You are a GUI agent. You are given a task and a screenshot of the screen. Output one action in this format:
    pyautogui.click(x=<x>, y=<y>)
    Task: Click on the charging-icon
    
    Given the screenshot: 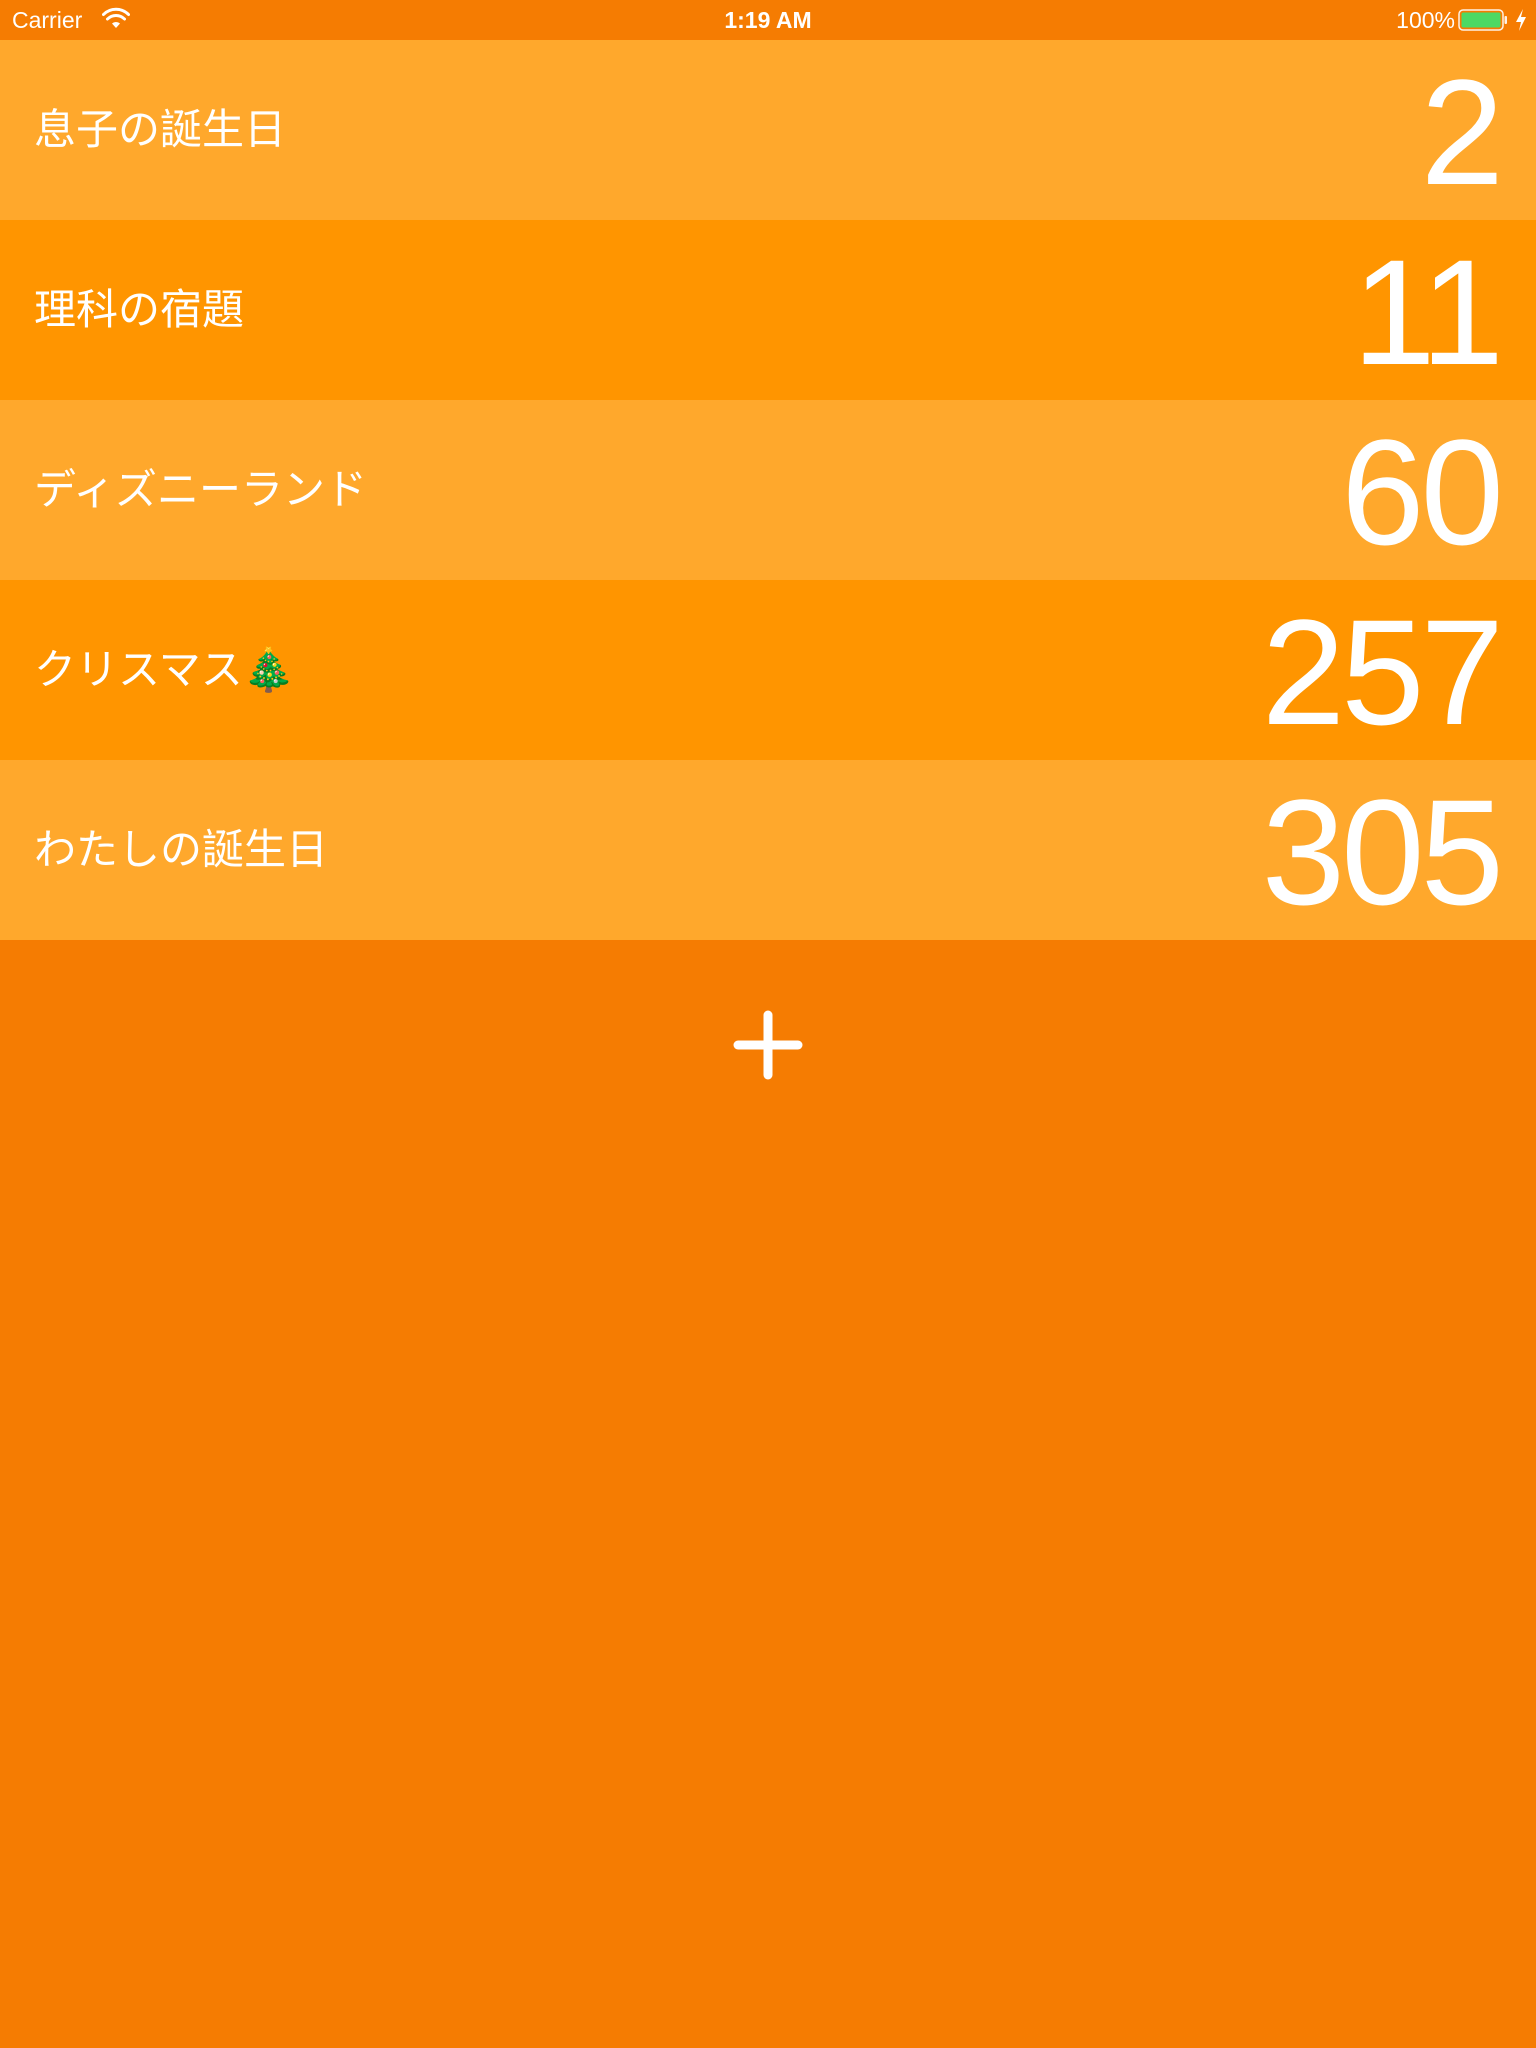 What is the action you would take?
    pyautogui.click(x=1521, y=20)
    